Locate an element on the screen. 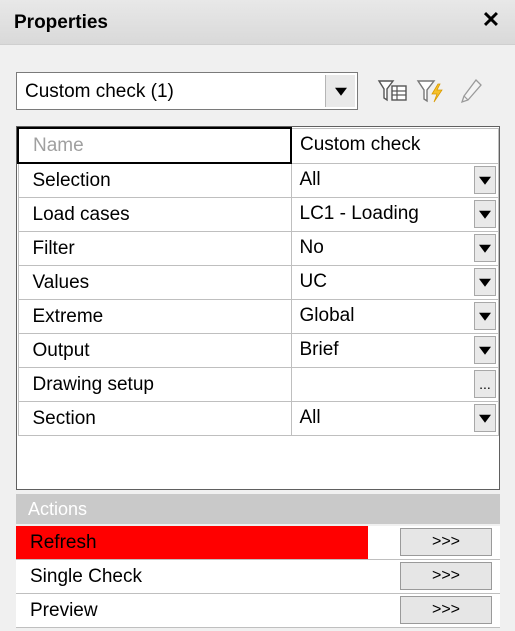 The image size is (515, 631). property-label: Selection is located at coordinates (154, 180).